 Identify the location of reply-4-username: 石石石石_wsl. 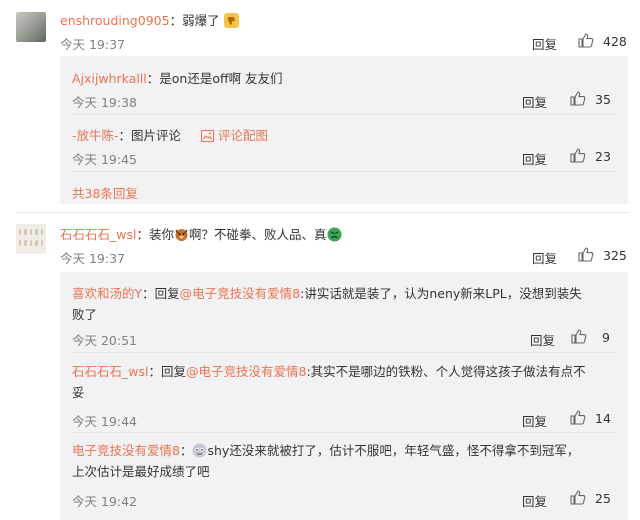
(110, 371).